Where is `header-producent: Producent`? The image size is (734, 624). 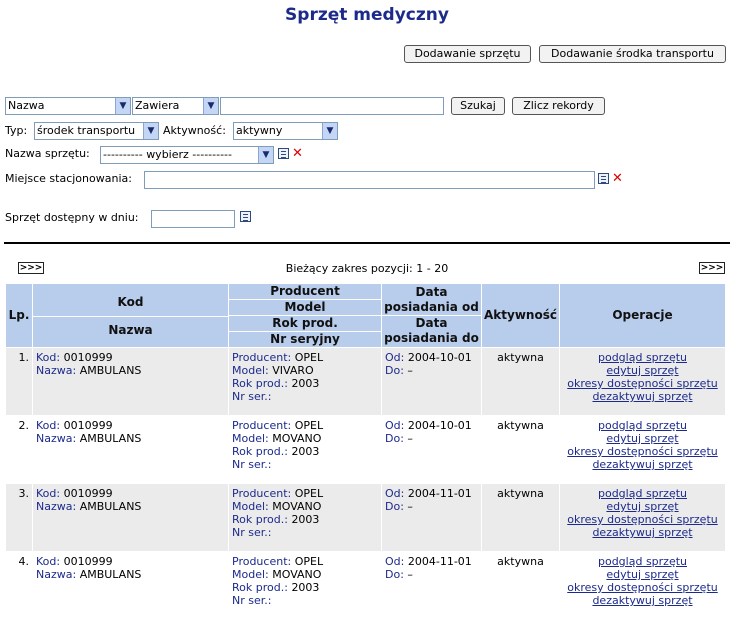
header-producent: Producent is located at coordinates (305, 291).